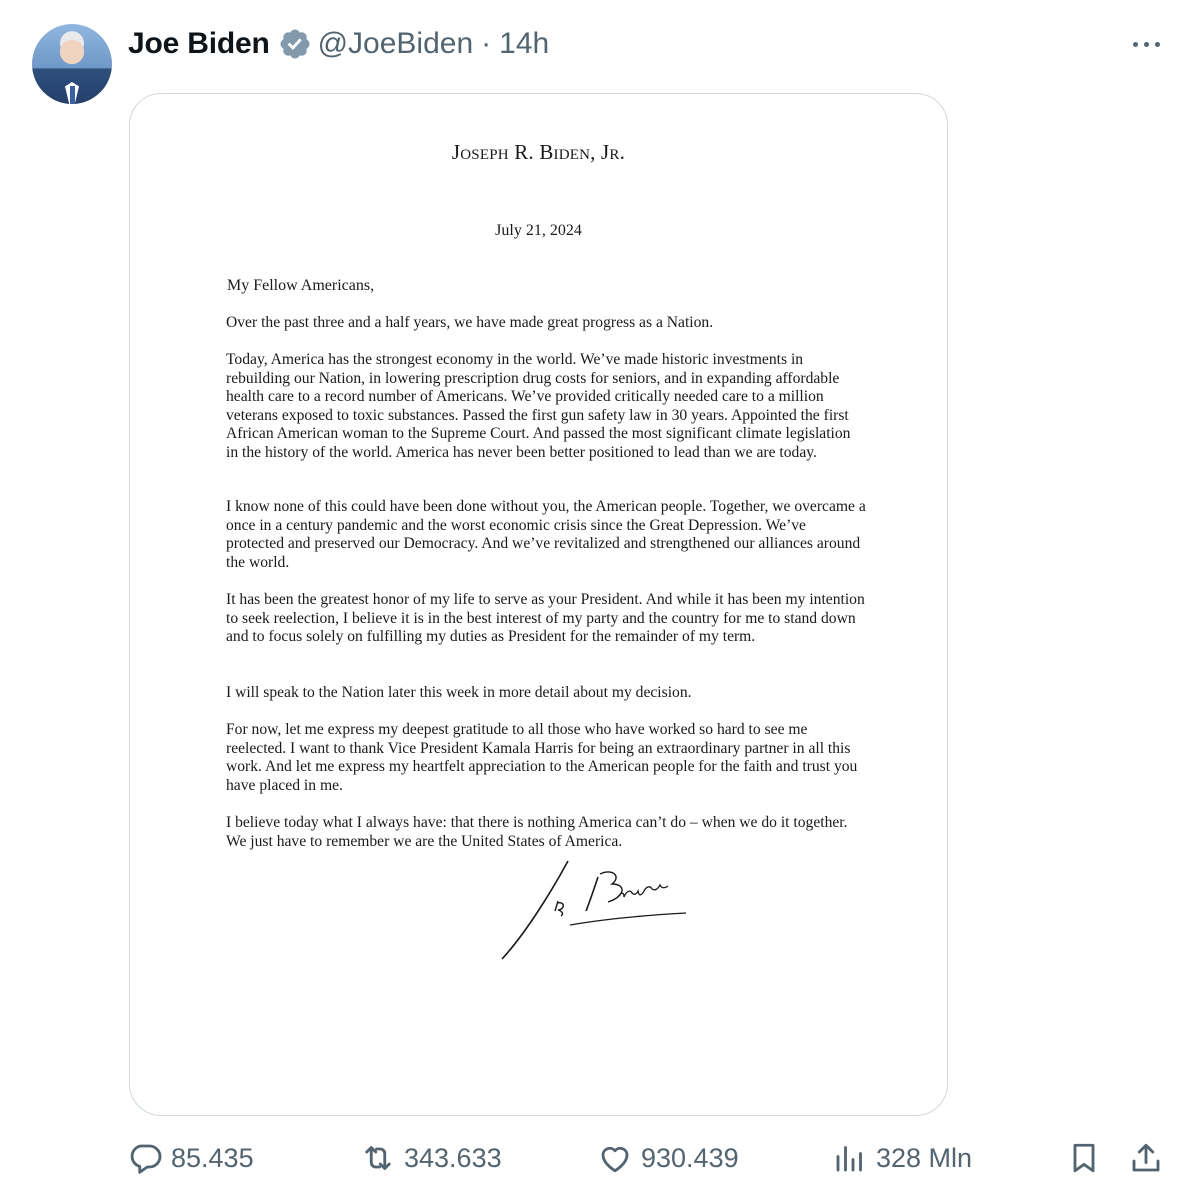 The width and height of the screenshot is (1196, 1204). Describe the element at coordinates (72, 95) in the screenshot. I see `avatar-tie` at that location.